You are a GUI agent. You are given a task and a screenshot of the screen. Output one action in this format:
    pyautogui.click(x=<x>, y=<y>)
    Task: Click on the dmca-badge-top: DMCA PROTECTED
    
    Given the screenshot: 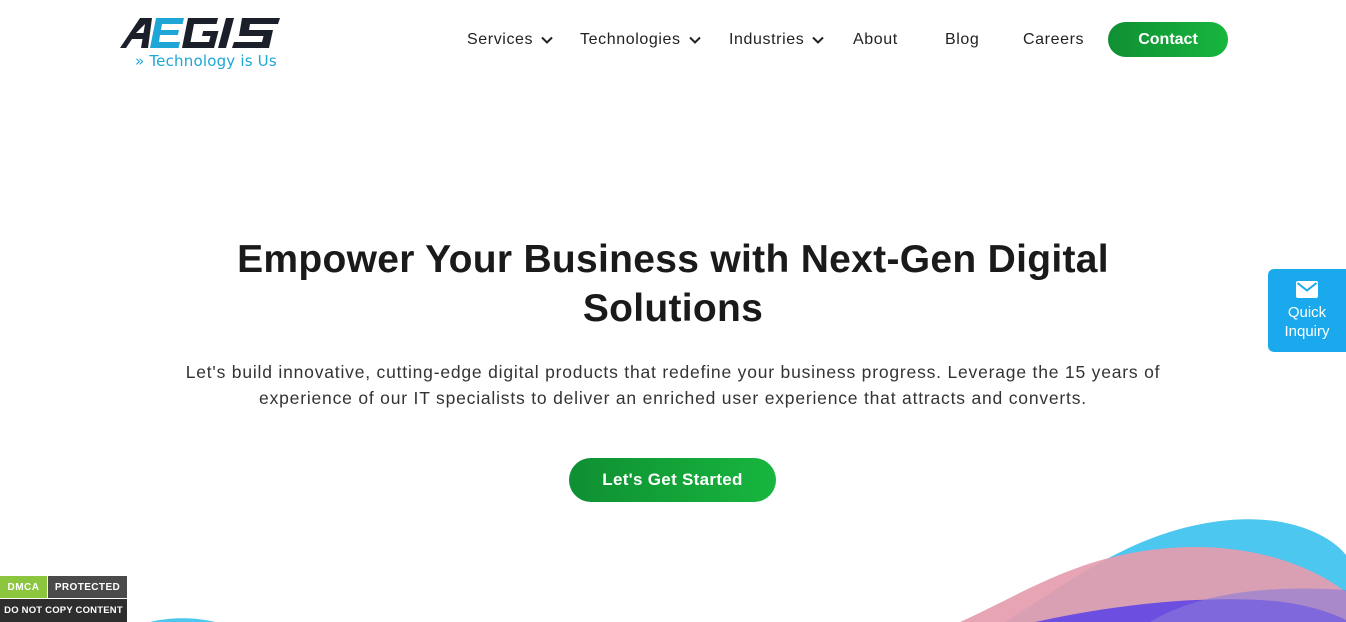 What is the action you would take?
    pyautogui.click(x=63, y=587)
    